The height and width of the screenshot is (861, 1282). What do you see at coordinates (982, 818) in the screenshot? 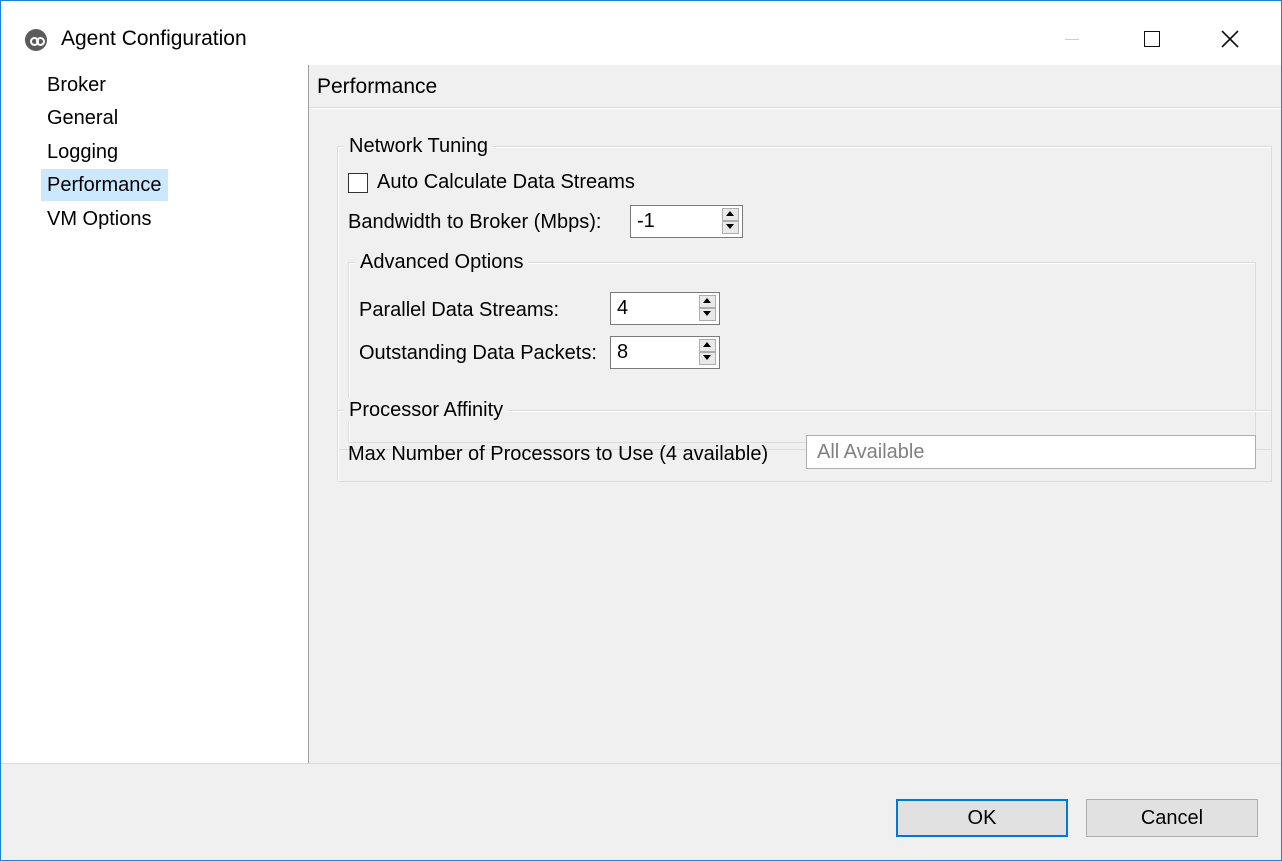
I see `ok-button: OK` at bounding box center [982, 818].